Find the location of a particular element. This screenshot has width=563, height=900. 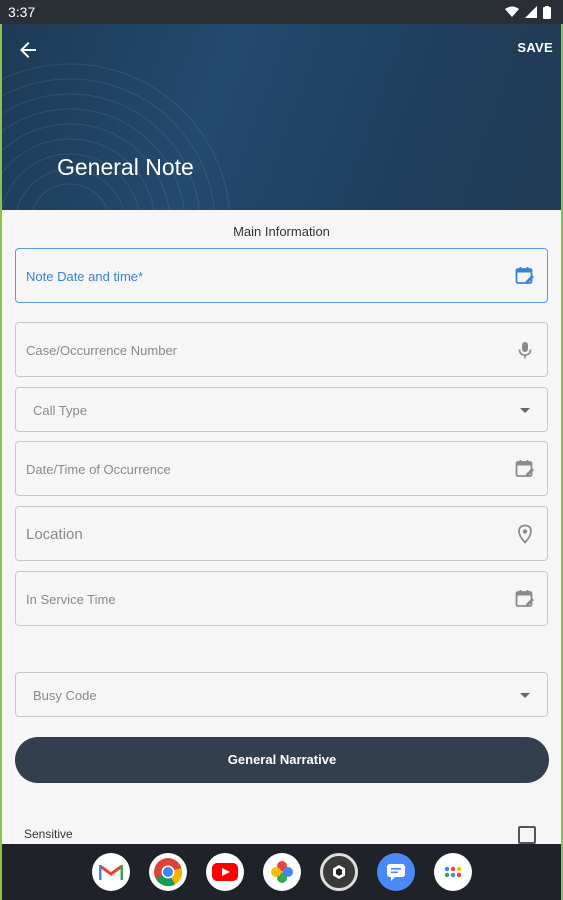

signal-icon is located at coordinates (531, 12).